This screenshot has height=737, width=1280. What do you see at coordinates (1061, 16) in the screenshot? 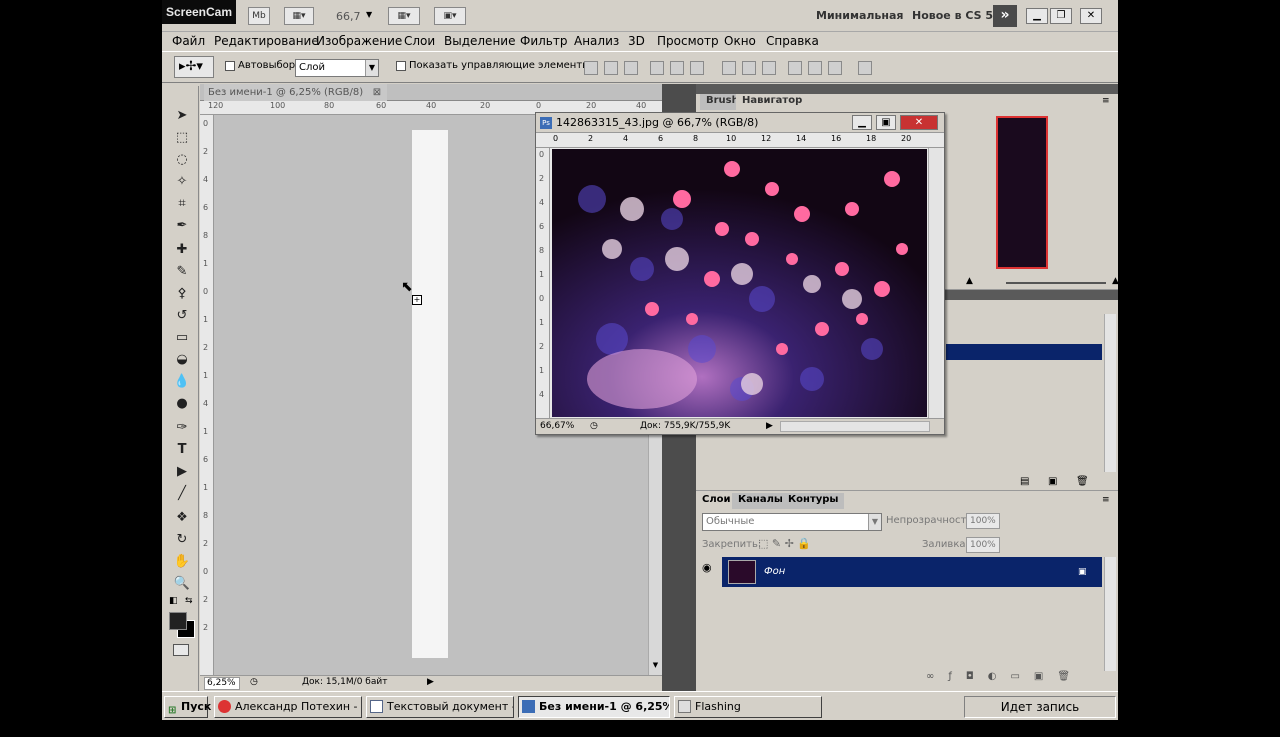
I see `restore-icon: ❐` at bounding box center [1061, 16].